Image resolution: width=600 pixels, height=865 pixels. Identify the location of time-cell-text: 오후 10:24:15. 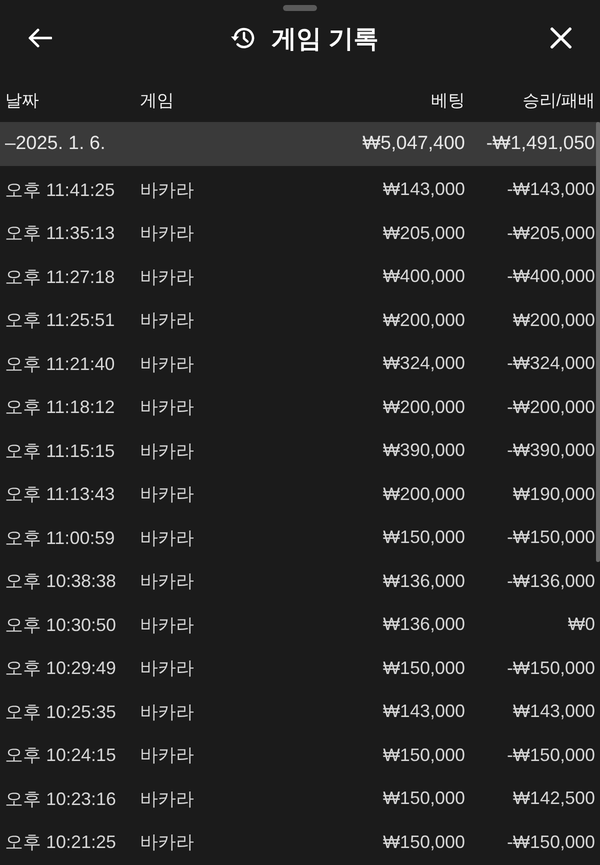
(61, 756).